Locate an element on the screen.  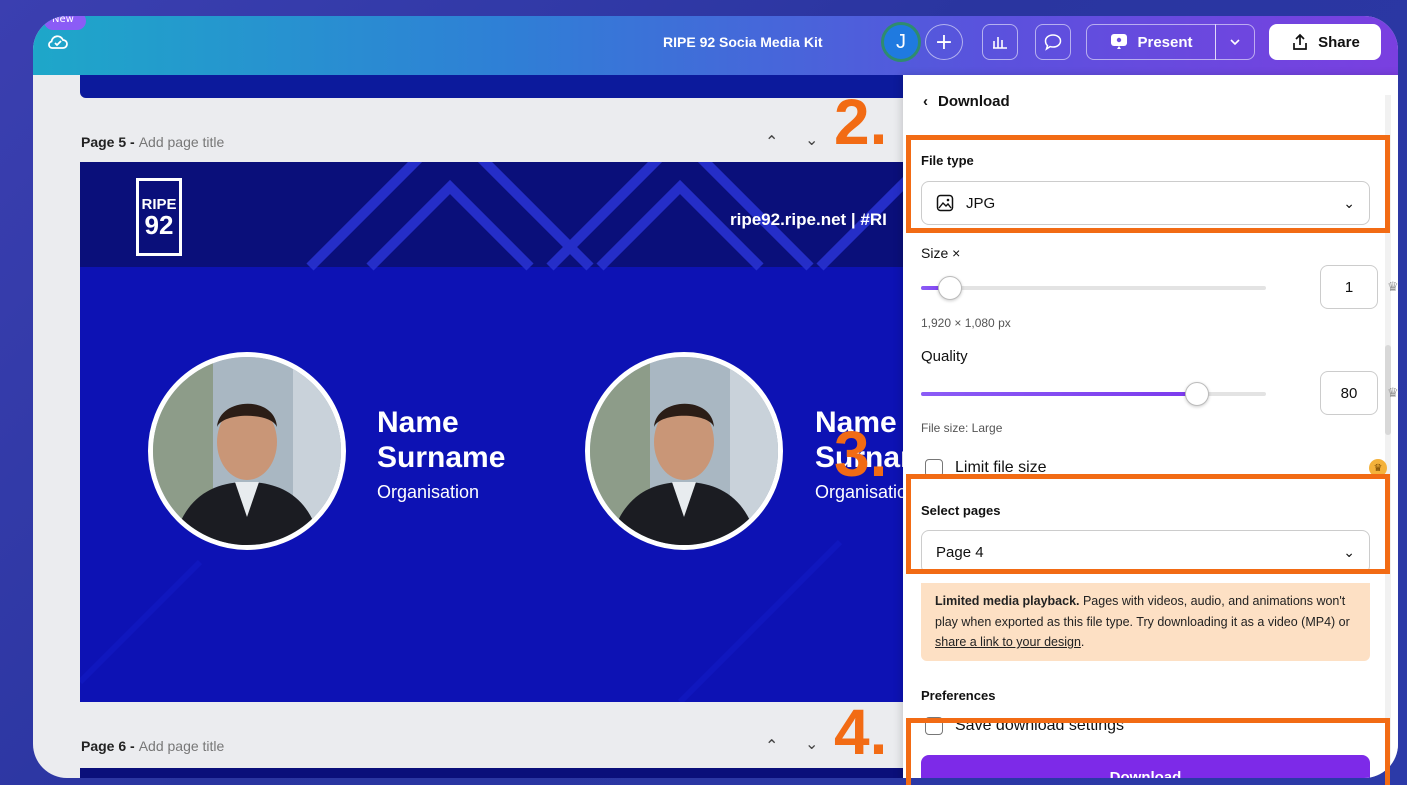
avatar: J is located at coordinates (901, 42).